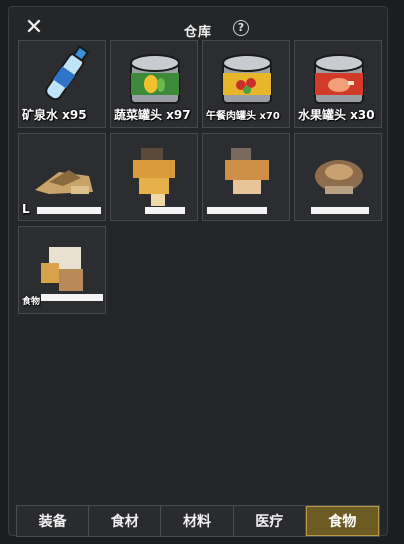 The image size is (404, 544). I want to click on tab-equipment: 装备, so click(53, 521).